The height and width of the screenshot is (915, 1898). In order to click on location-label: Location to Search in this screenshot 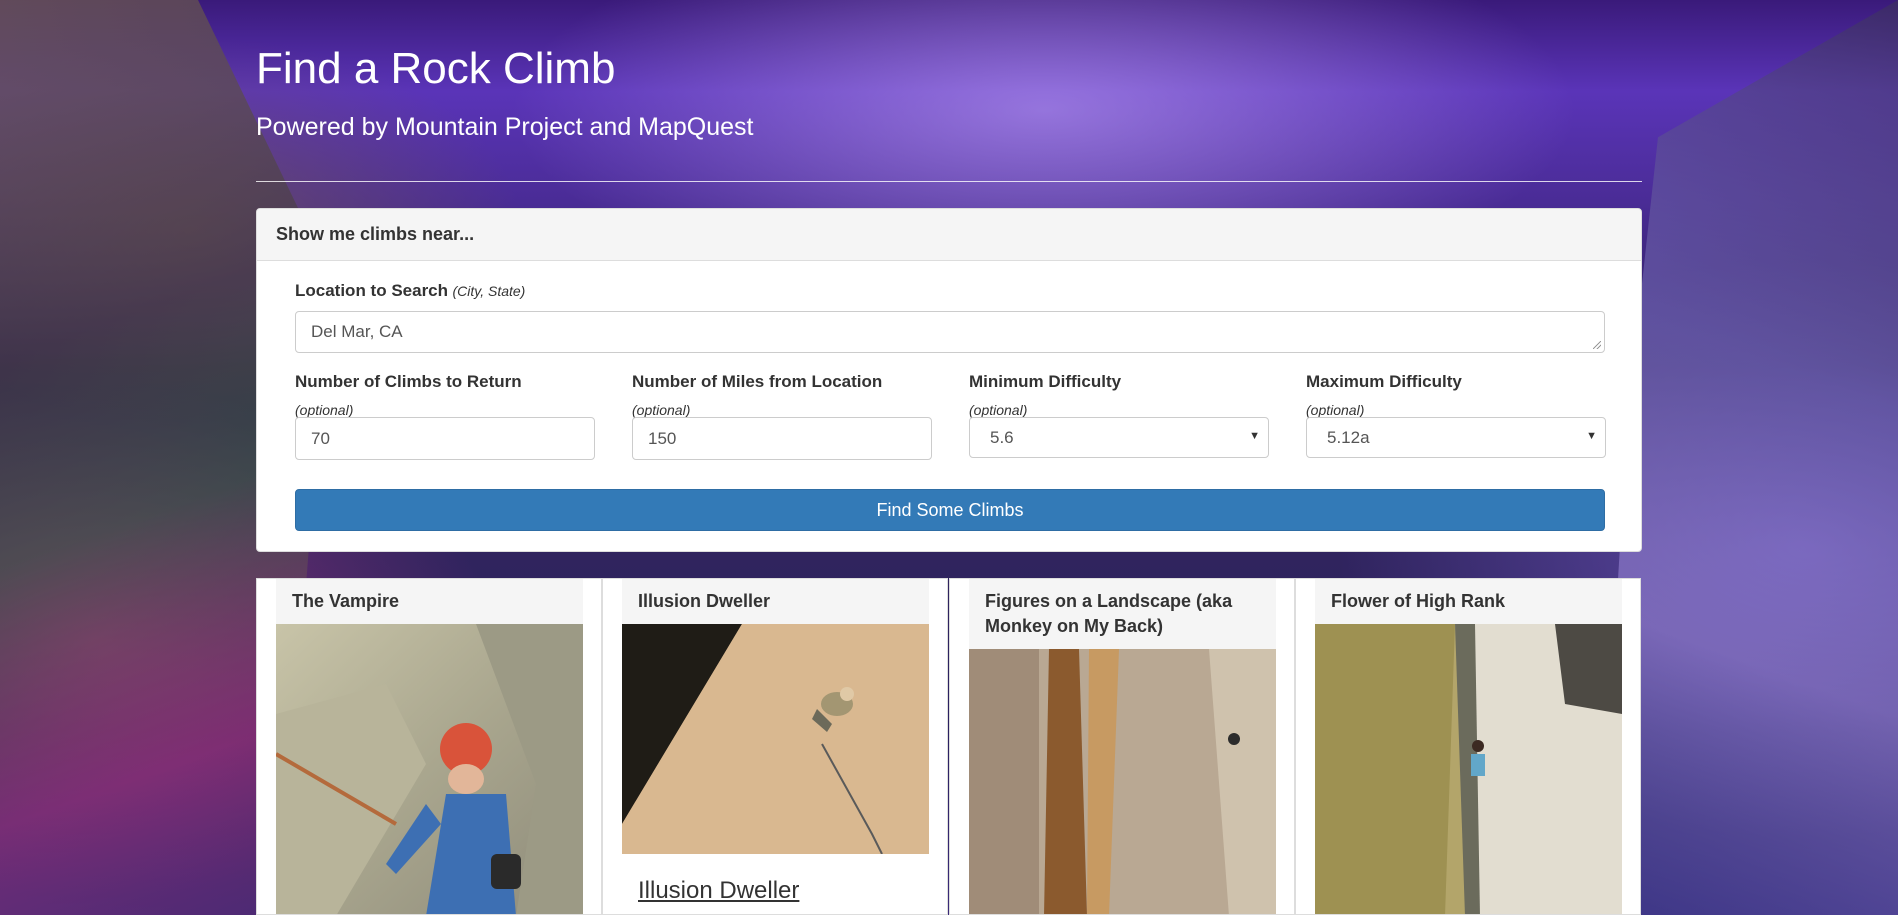, I will do `click(372, 290)`.